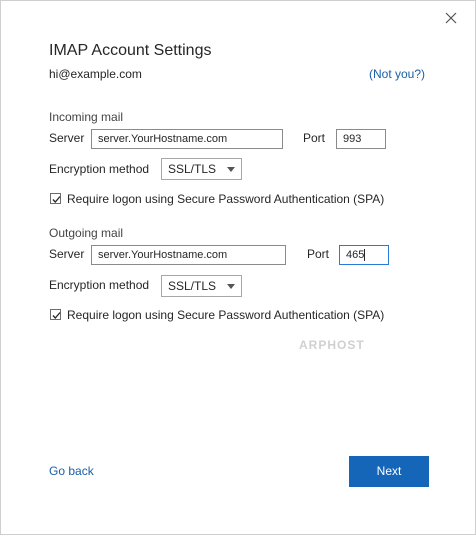  What do you see at coordinates (86, 117) in the screenshot?
I see `incoming-mail-heading: Incoming mail` at bounding box center [86, 117].